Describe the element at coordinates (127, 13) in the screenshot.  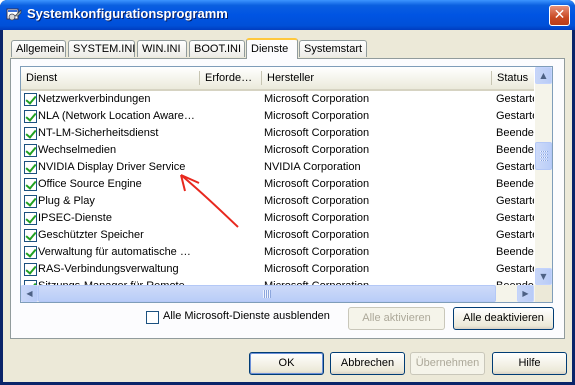
I see `window-title: Systemkonfigurationsprogramm` at that location.